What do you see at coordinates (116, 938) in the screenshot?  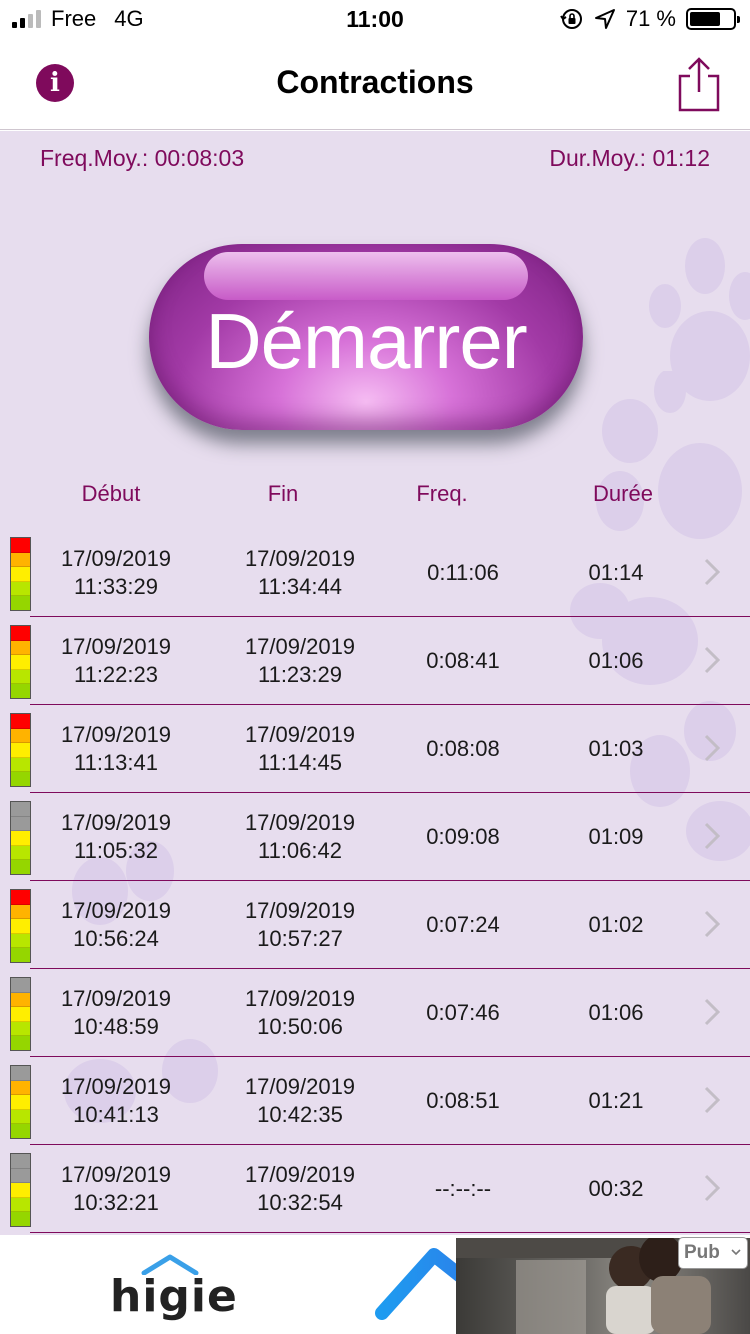 I see `start-cell-debut-time: 10:56:24` at bounding box center [116, 938].